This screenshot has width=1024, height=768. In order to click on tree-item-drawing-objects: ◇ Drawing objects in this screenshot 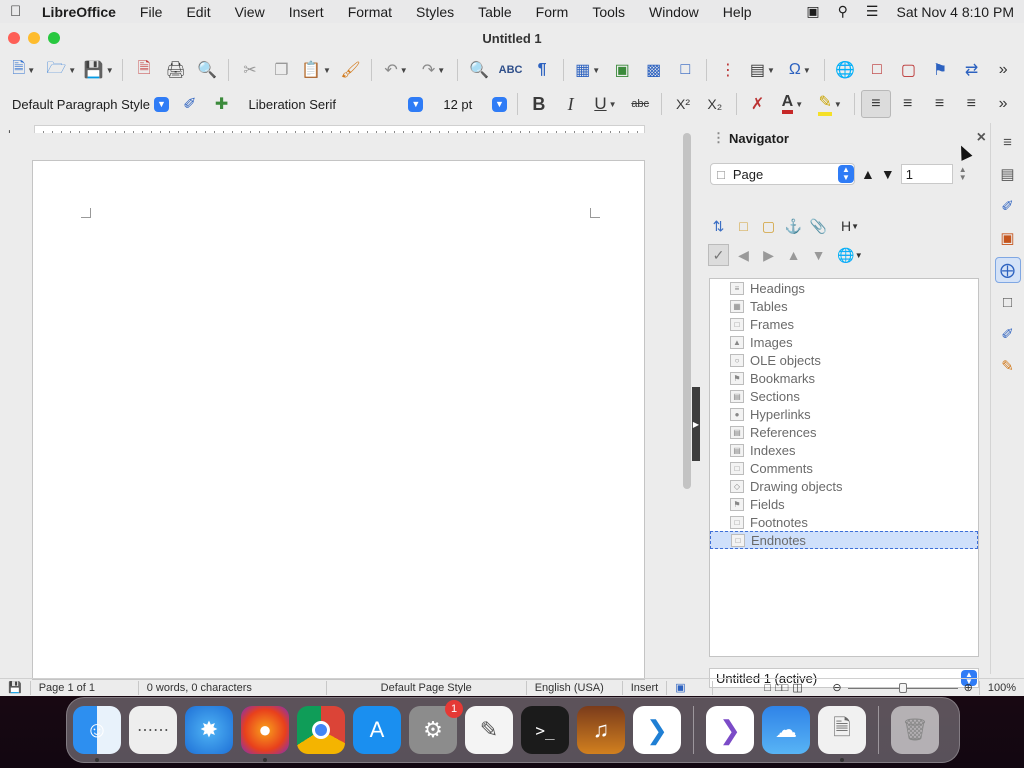, I will do `click(844, 486)`.